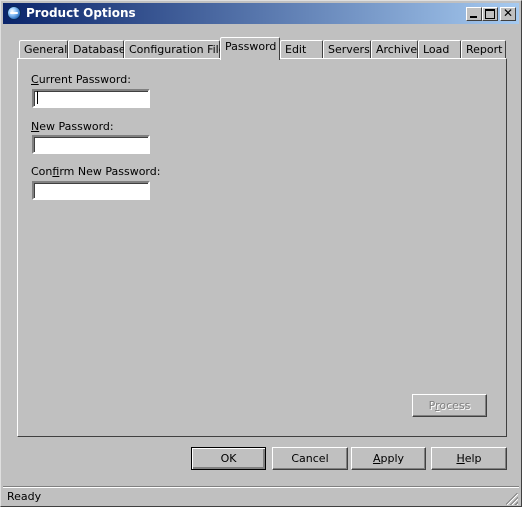 This screenshot has width=522, height=507. What do you see at coordinates (175, 49) in the screenshot?
I see `tab-configuration-file: Configuration File` at bounding box center [175, 49].